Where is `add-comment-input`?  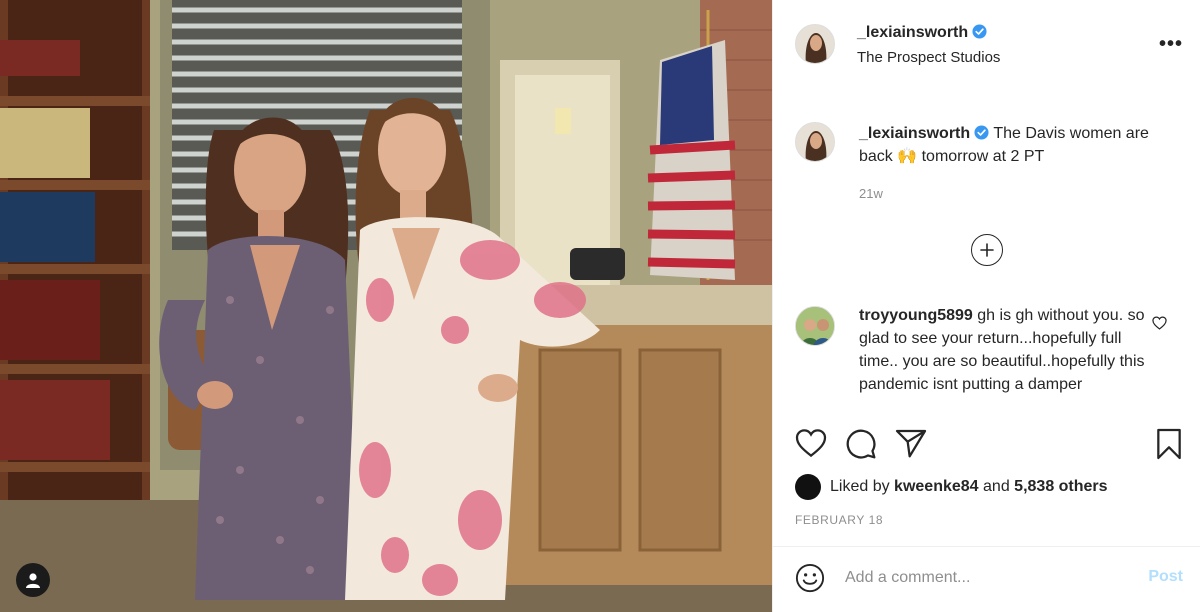 add-comment-input is located at coordinates (985, 578).